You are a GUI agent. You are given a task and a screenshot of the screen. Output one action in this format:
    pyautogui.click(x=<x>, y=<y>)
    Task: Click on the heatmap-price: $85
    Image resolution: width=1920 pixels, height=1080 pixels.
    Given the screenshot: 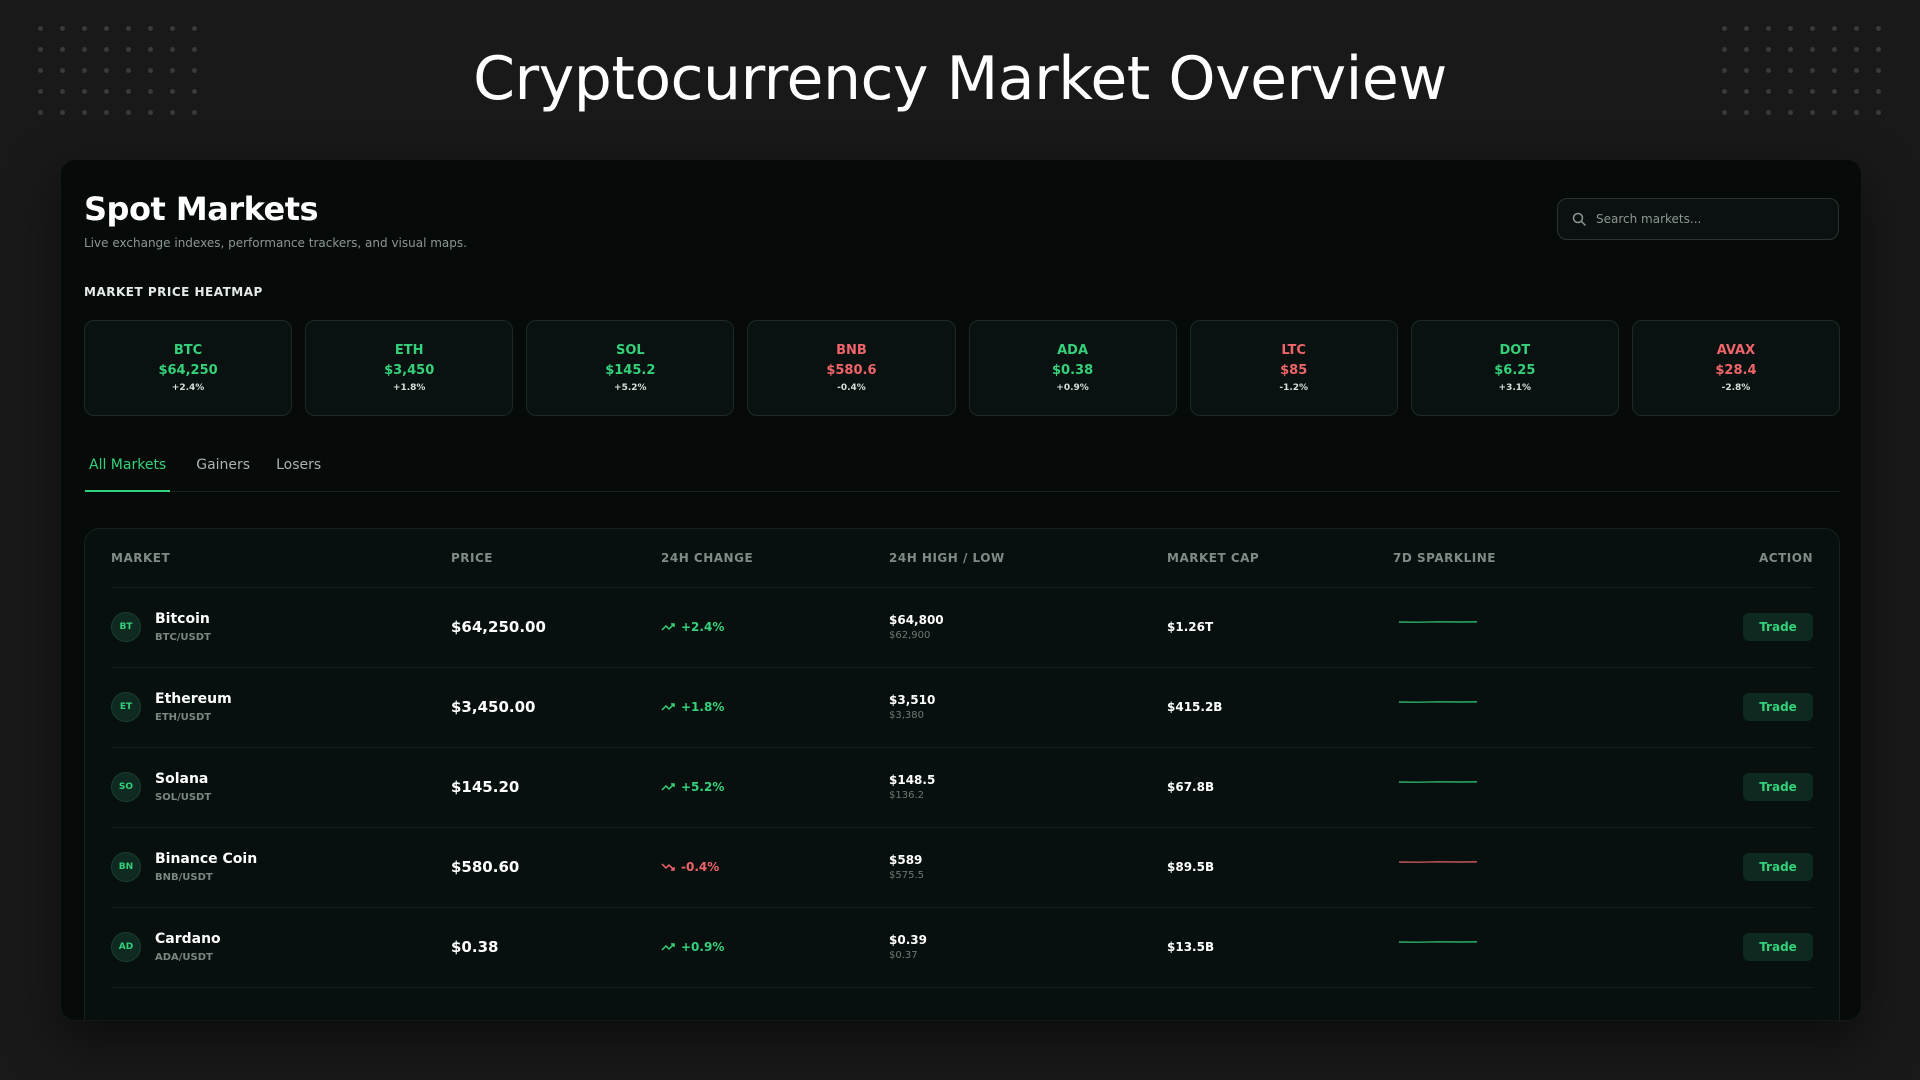 What is the action you would take?
    pyautogui.click(x=1294, y=370)
    